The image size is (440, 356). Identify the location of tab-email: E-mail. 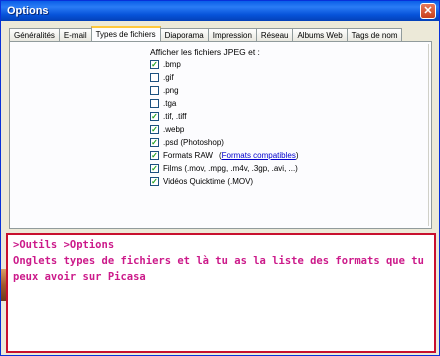
(75, 34).